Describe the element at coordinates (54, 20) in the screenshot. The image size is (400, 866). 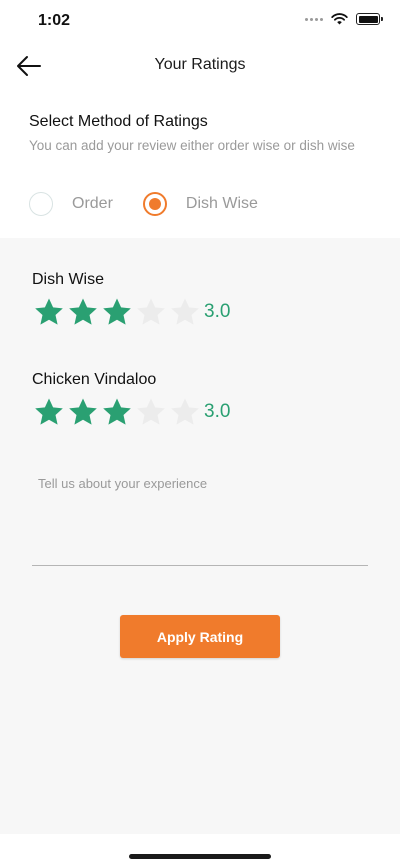
I see `status-time: 1:02` at that location.